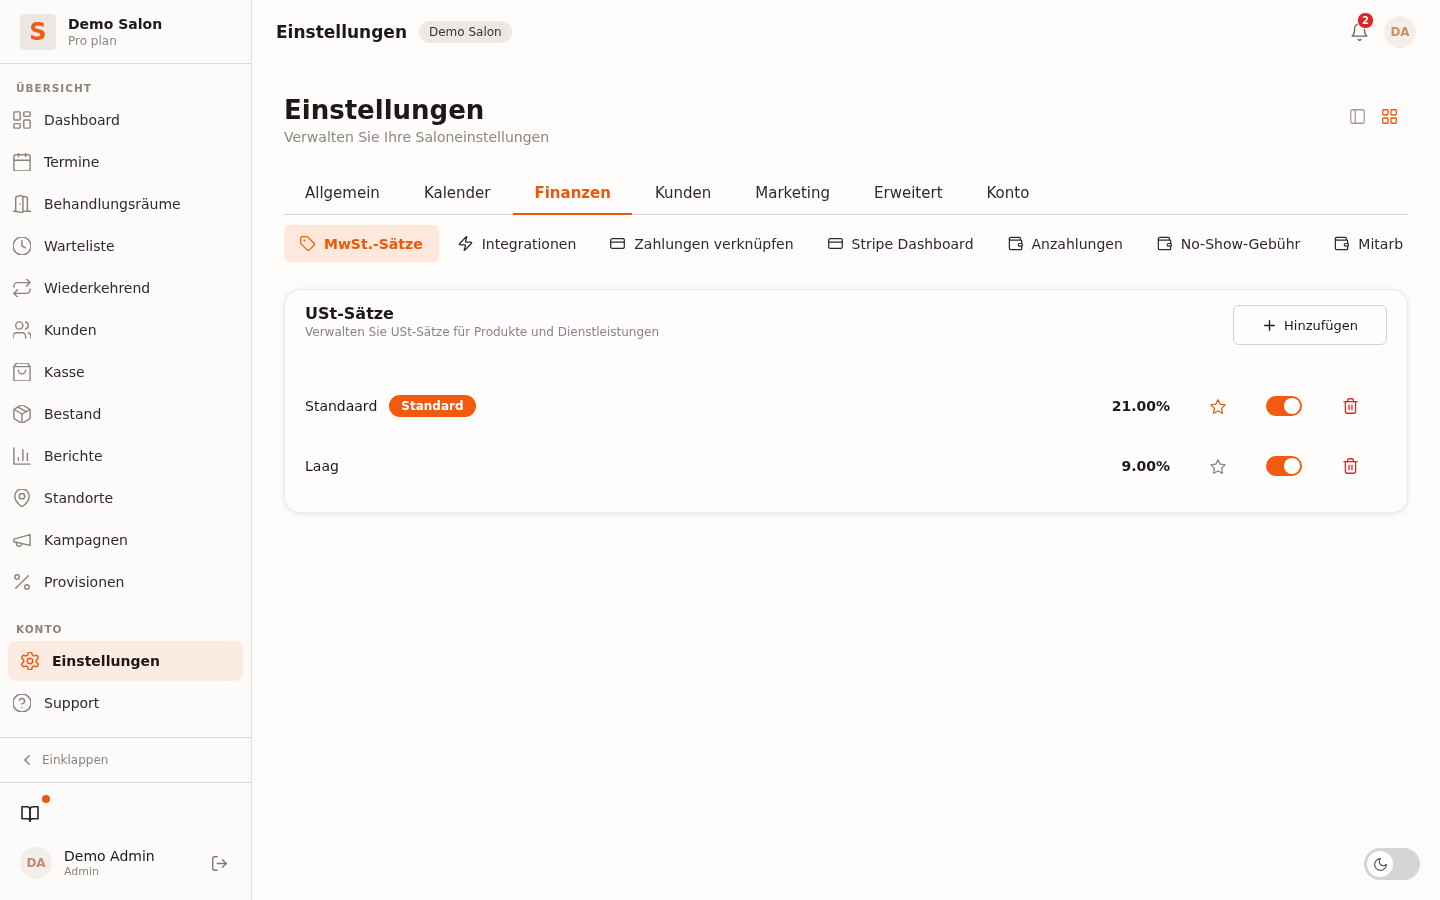 The width and height of the screenshot is (1440, 900). Describe the element at coordinates (36, 863) in the screenshot. I see `user-avatar: DA` at that location.